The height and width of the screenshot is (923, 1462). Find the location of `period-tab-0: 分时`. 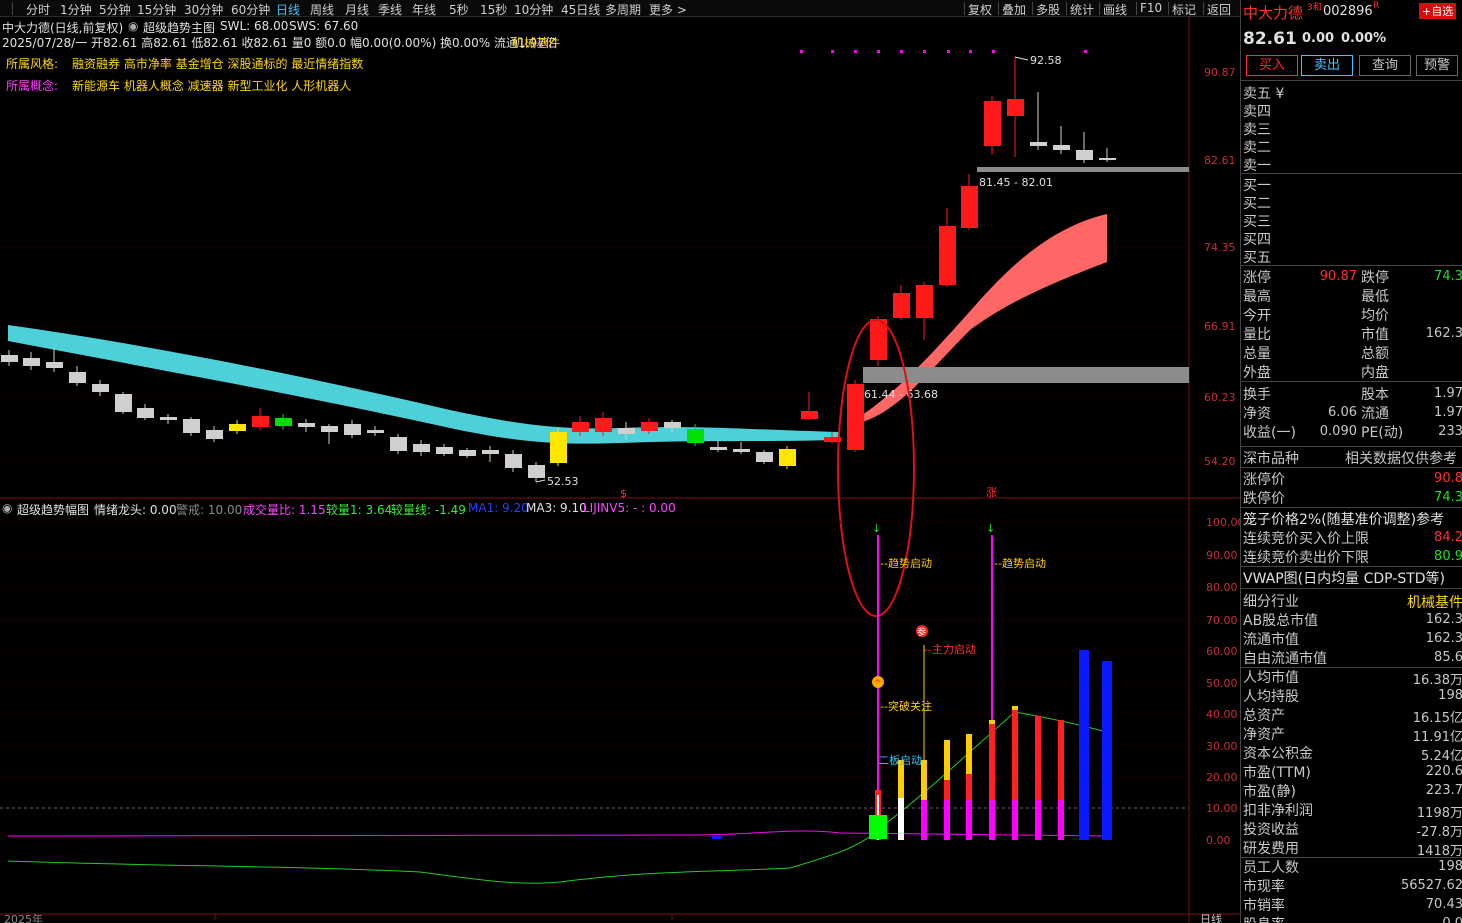

period-tab-0: 分时 is located at coordinates (38, 9).